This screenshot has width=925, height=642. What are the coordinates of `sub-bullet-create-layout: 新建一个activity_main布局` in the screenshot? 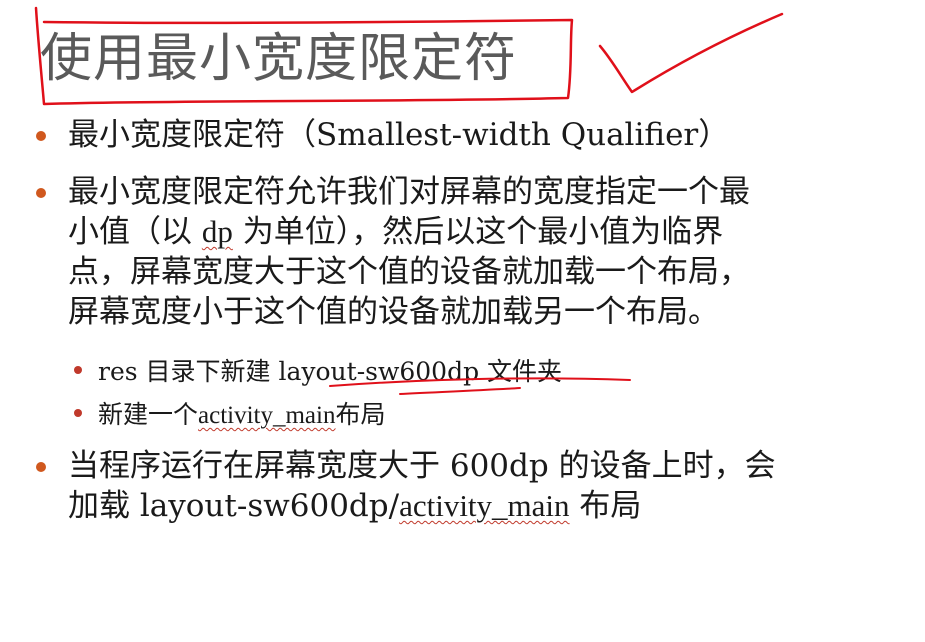 It's located at (374, 413).